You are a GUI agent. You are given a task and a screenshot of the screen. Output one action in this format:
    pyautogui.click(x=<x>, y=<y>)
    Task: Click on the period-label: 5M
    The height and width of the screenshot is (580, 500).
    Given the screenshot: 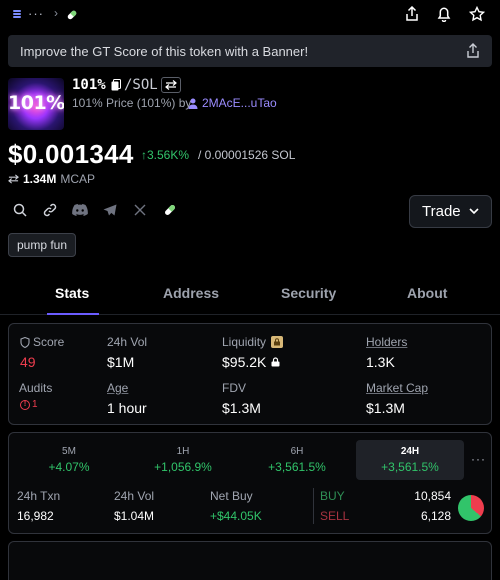 What is the action you would take?
    pyautogui.click(x=69, y=451)
    